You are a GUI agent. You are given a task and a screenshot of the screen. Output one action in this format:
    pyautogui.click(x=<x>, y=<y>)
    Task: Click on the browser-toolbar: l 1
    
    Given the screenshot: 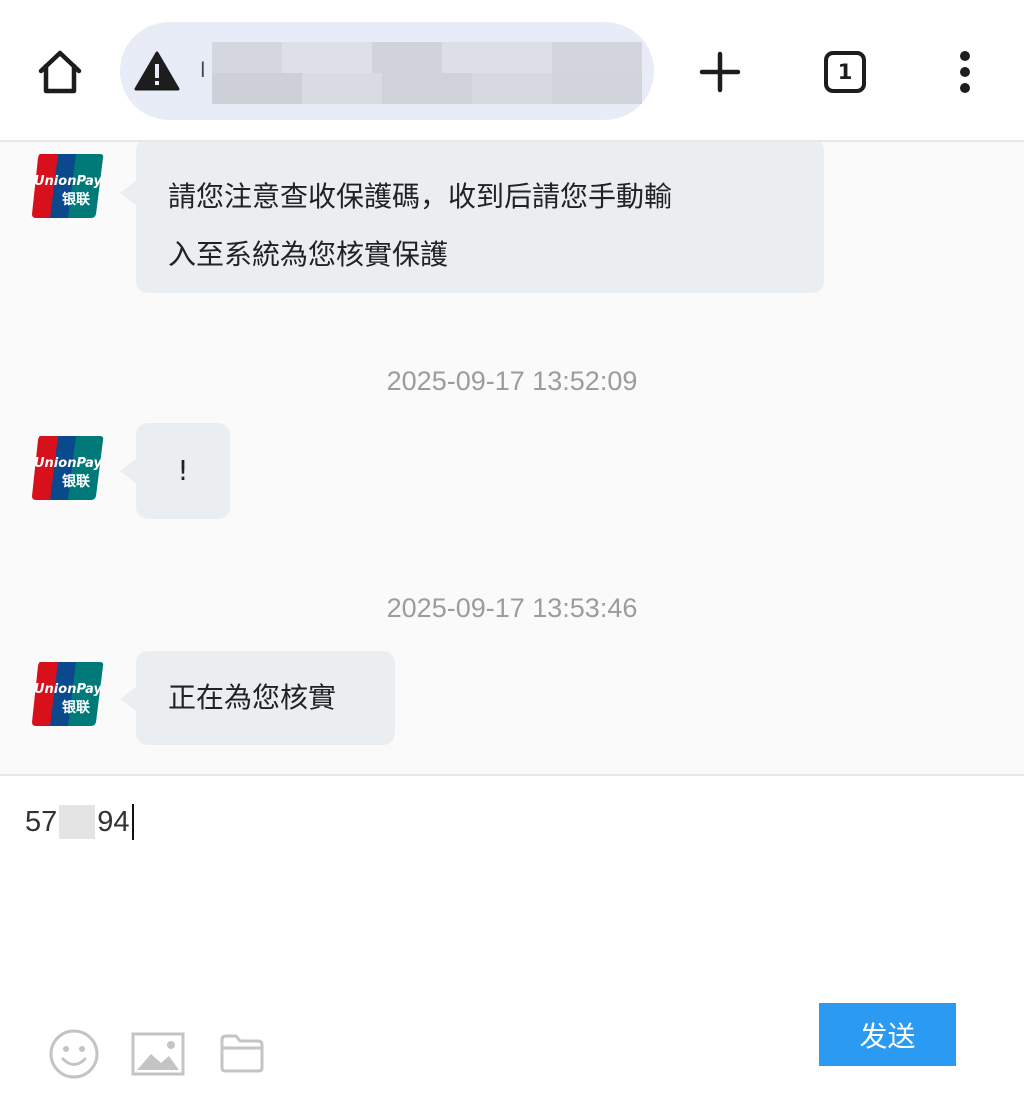 What is the action you would take?
    pyautogui.click(x=512, y=71)
    